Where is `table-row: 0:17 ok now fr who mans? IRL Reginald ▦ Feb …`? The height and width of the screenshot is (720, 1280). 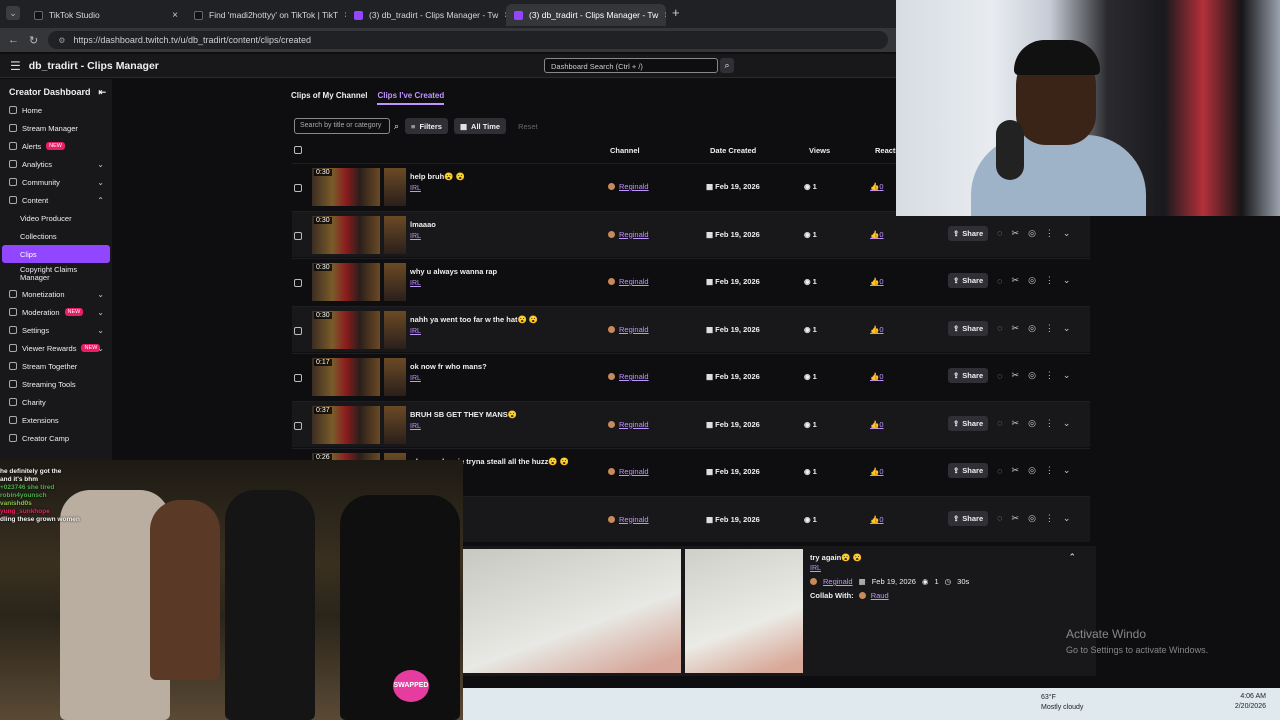
table-row: 0:17 ok now fr who mans? IRL Reginald ▦ Feb … is located at coordinates (691, 376).